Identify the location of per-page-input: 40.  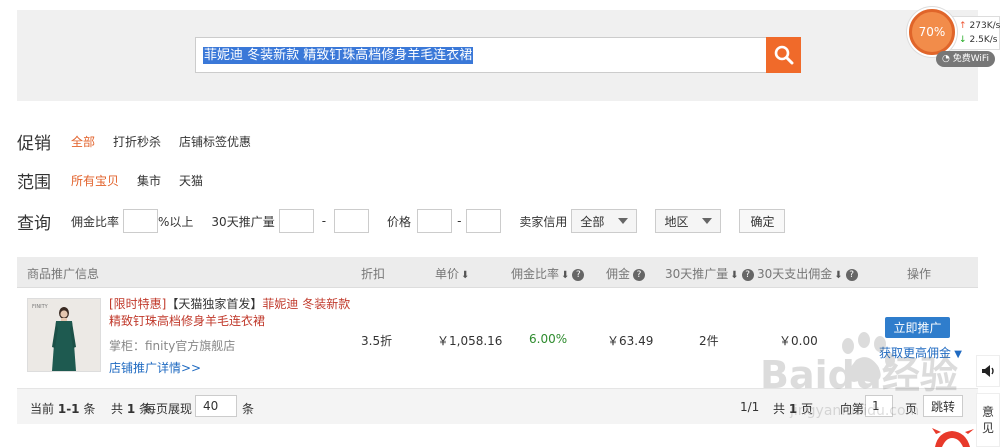
(216, 406).